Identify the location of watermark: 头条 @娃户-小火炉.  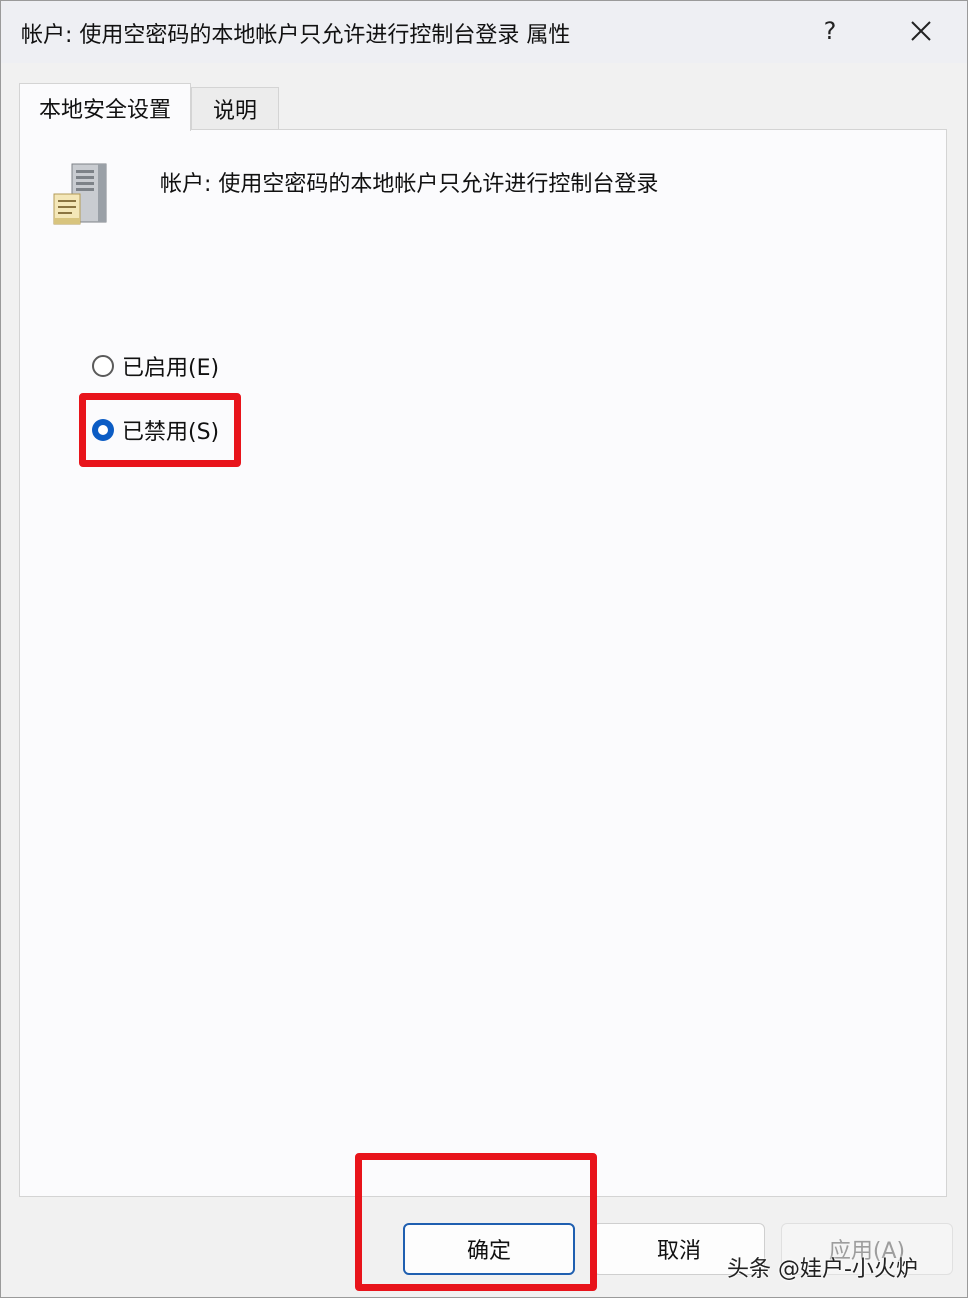
(822, 1269).